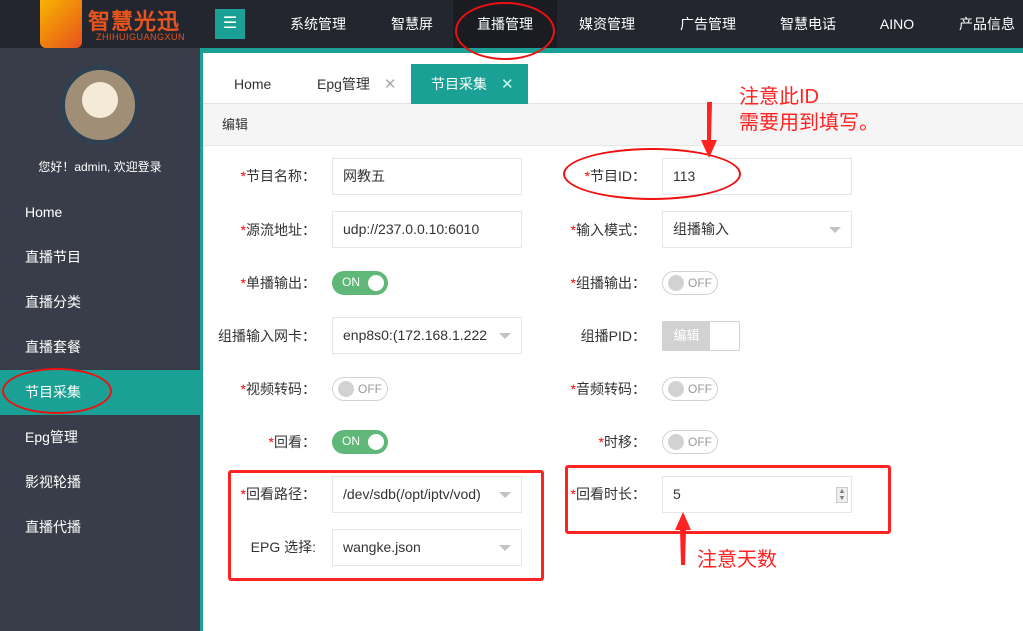 The height and width of the screenshot is (631, 1023). I want to click on label-name: *节目名称：, so click(278, 176).